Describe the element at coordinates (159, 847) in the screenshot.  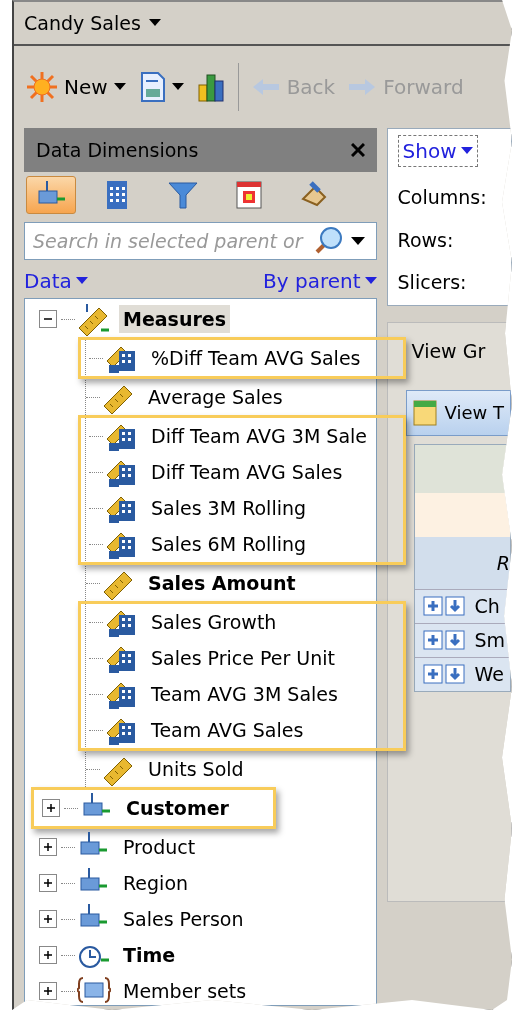
I see `tree-item: Product` at that location.